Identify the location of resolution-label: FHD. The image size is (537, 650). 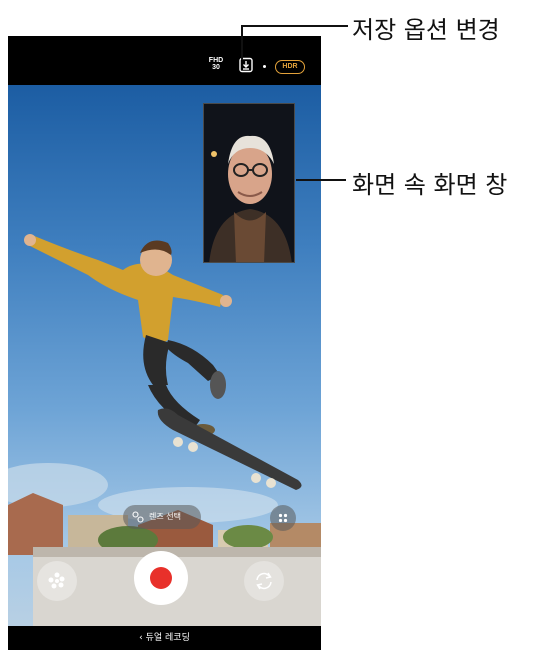
(216, 60).